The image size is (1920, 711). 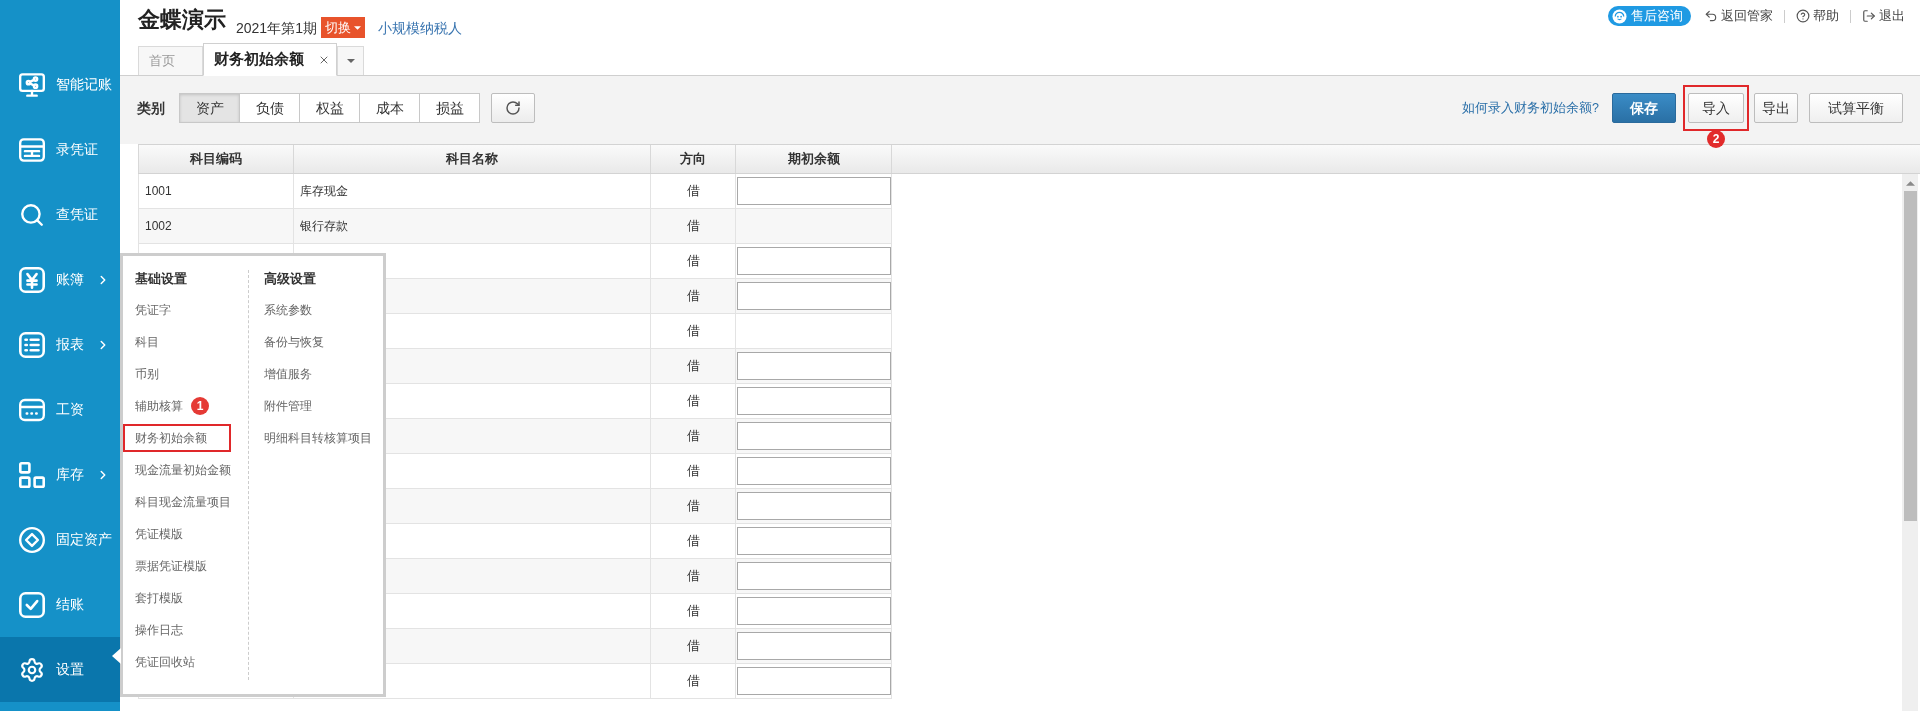 I want to click on scroll-up-icon, so click(x=1910, y=183).